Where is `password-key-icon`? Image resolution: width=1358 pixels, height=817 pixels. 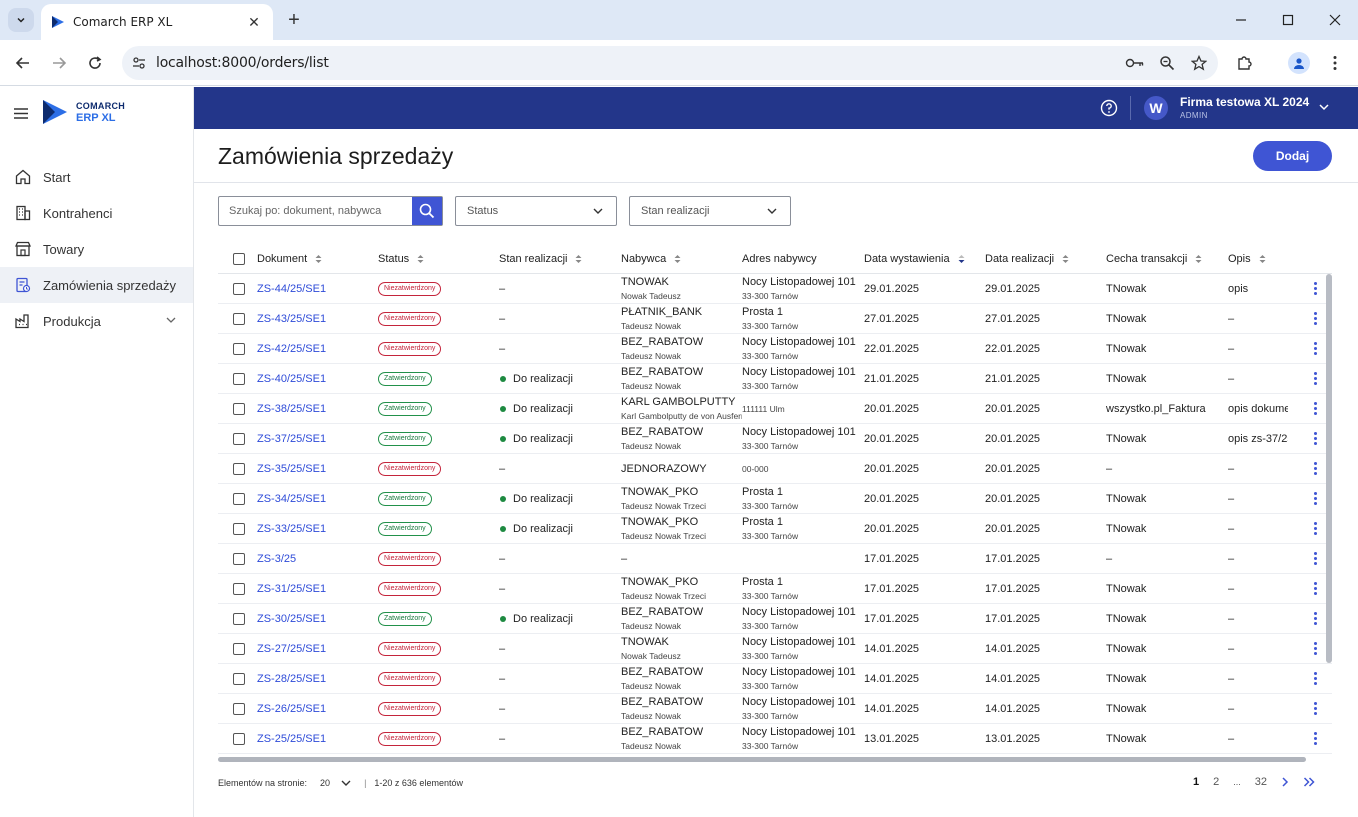
password-key-icon is located at coordinates (1135, 63).